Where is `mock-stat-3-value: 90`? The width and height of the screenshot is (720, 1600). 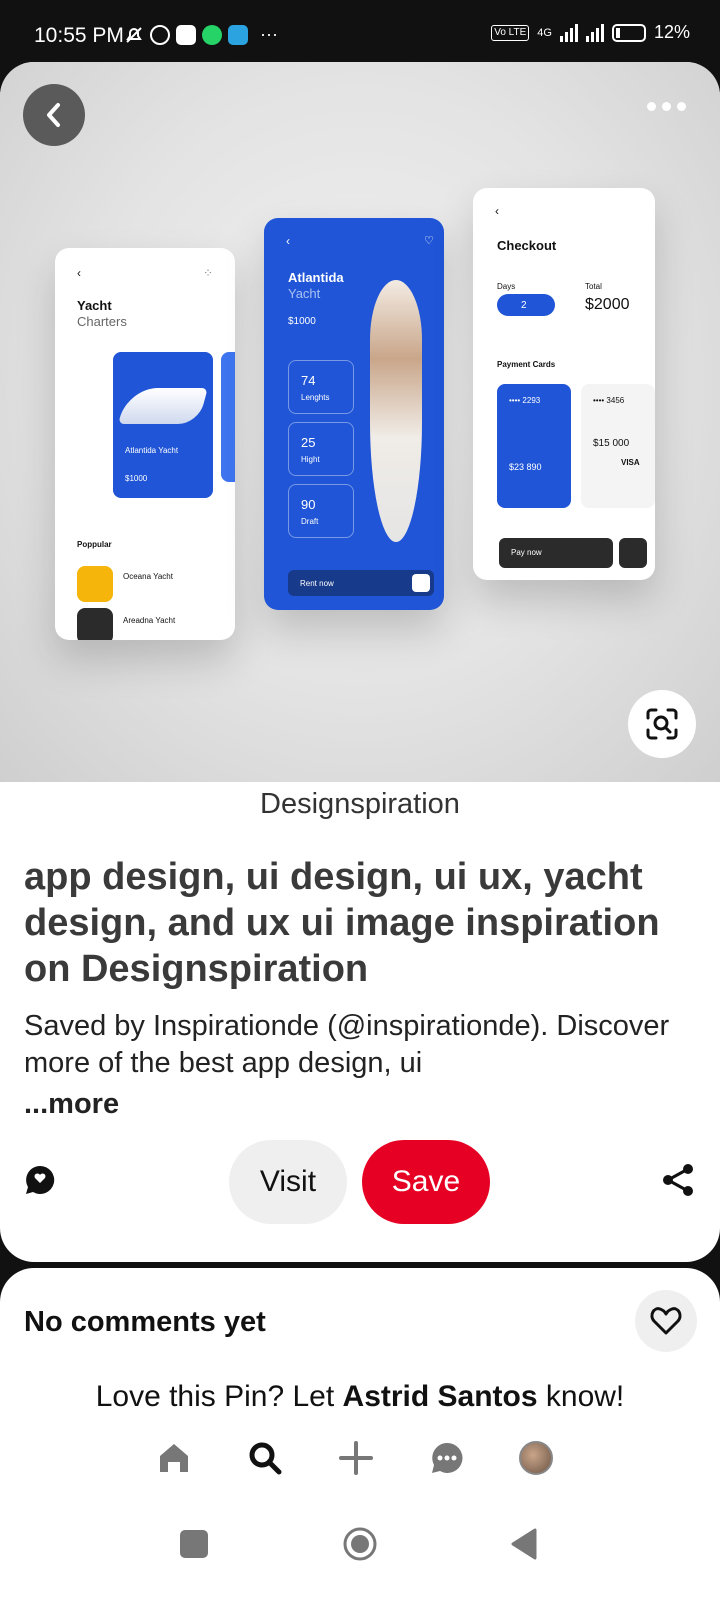 mock-stat-3-value: 90 is located at coordinates (308, 504).